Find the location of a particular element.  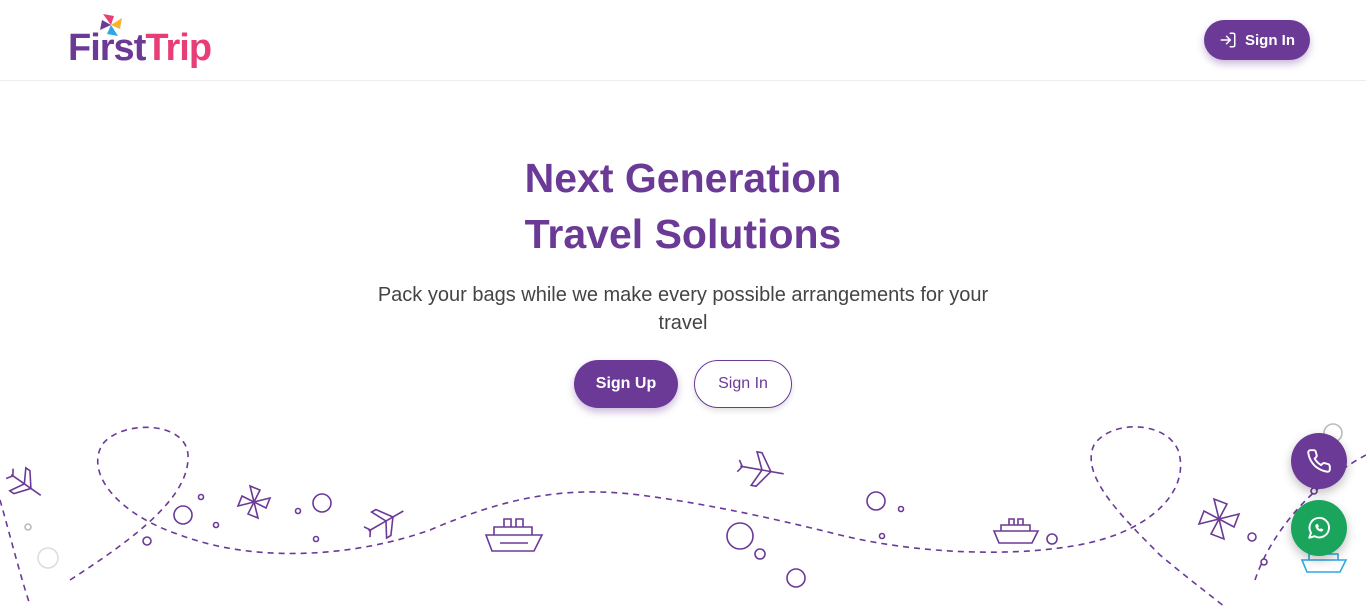

call-button is located at coordinates (1319, 461).